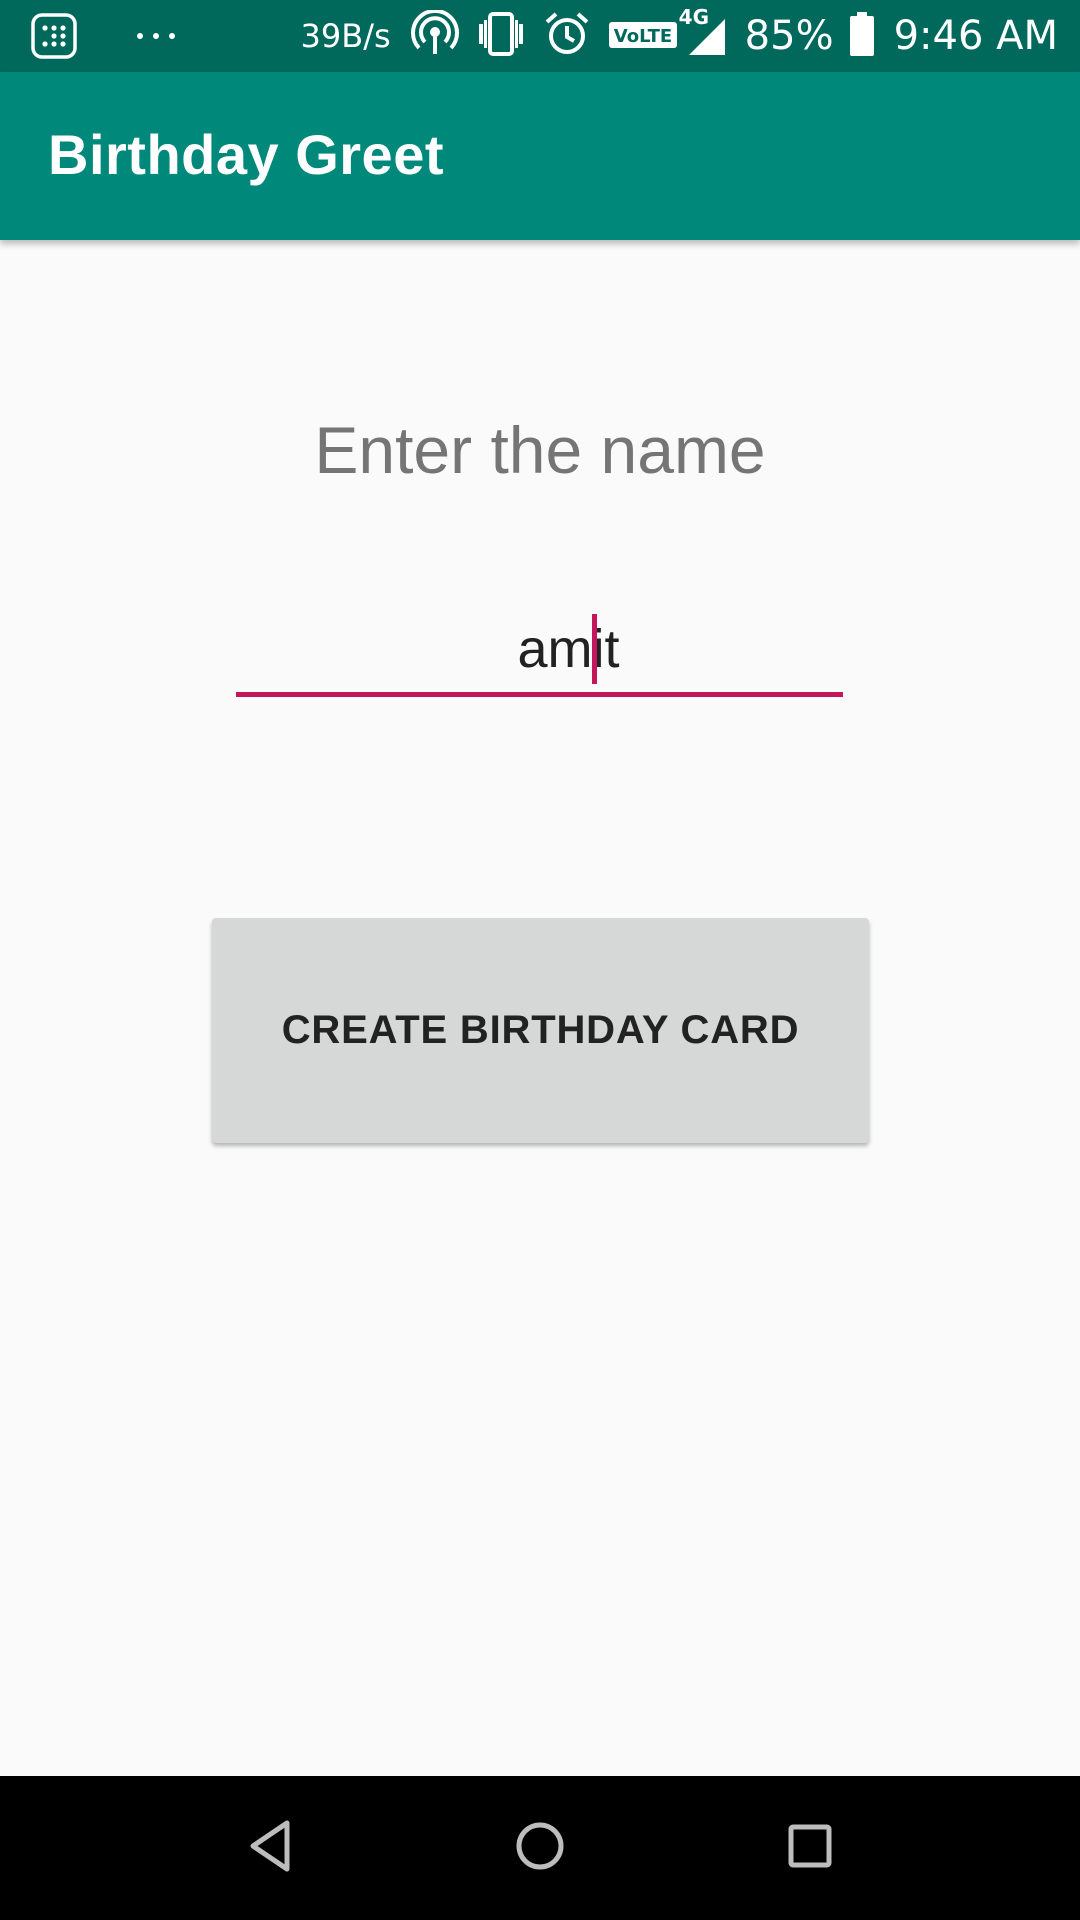  What do you see at coordinates (694, 17) in the screenshot?
I see `network-type: 4G` at bounding box center [694, 17].